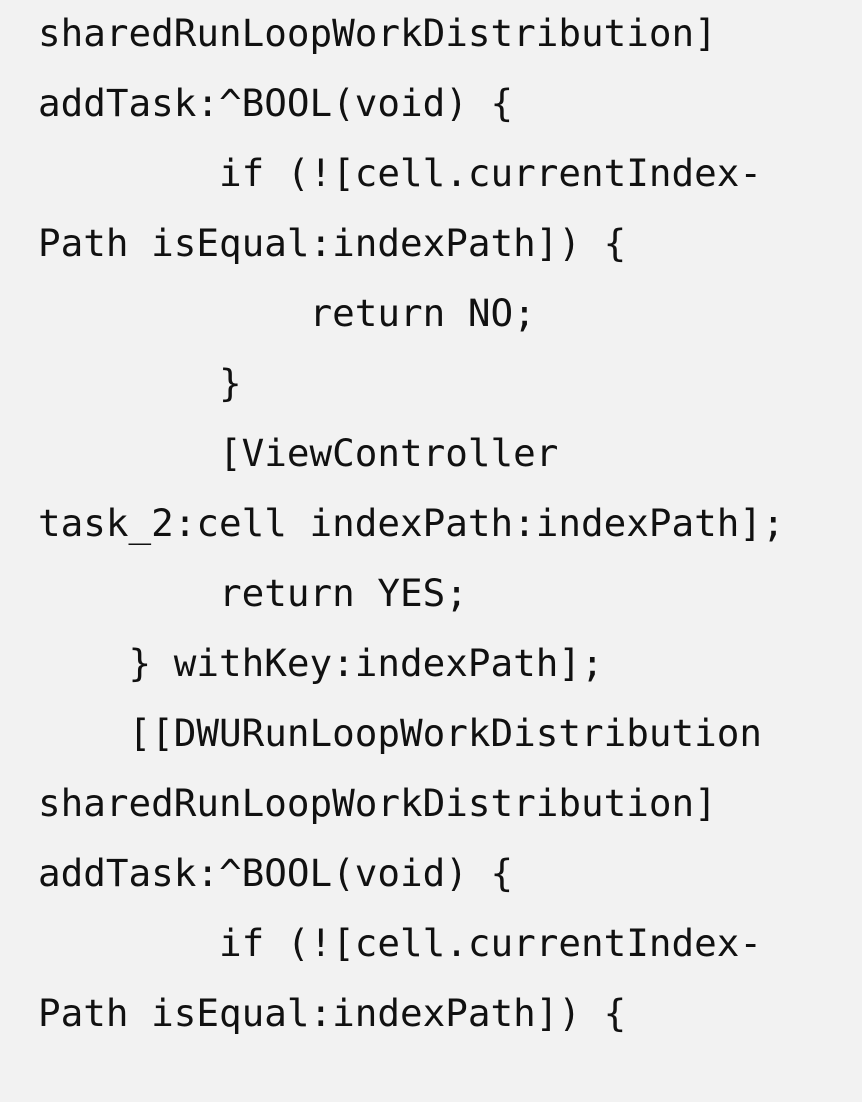  I want to click on code-line: }, so click(140, 383).